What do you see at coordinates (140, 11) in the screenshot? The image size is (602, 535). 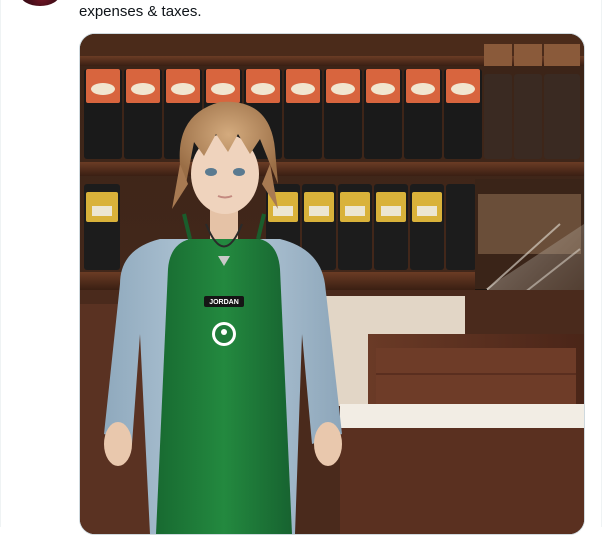 I see `tweet-text: expenses & taxes.` at bounding box center [140, 11].